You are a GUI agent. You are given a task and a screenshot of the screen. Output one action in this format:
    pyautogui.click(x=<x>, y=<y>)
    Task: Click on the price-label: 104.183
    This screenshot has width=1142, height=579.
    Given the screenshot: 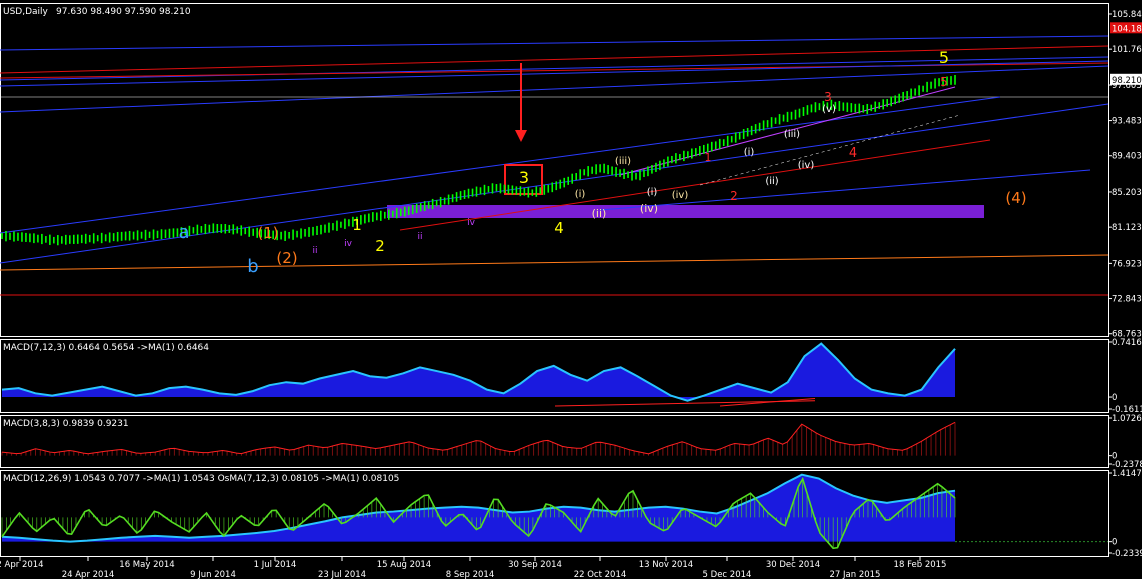 What is the action you would take?
    pyautogui.click(x=1127, y=29)
    